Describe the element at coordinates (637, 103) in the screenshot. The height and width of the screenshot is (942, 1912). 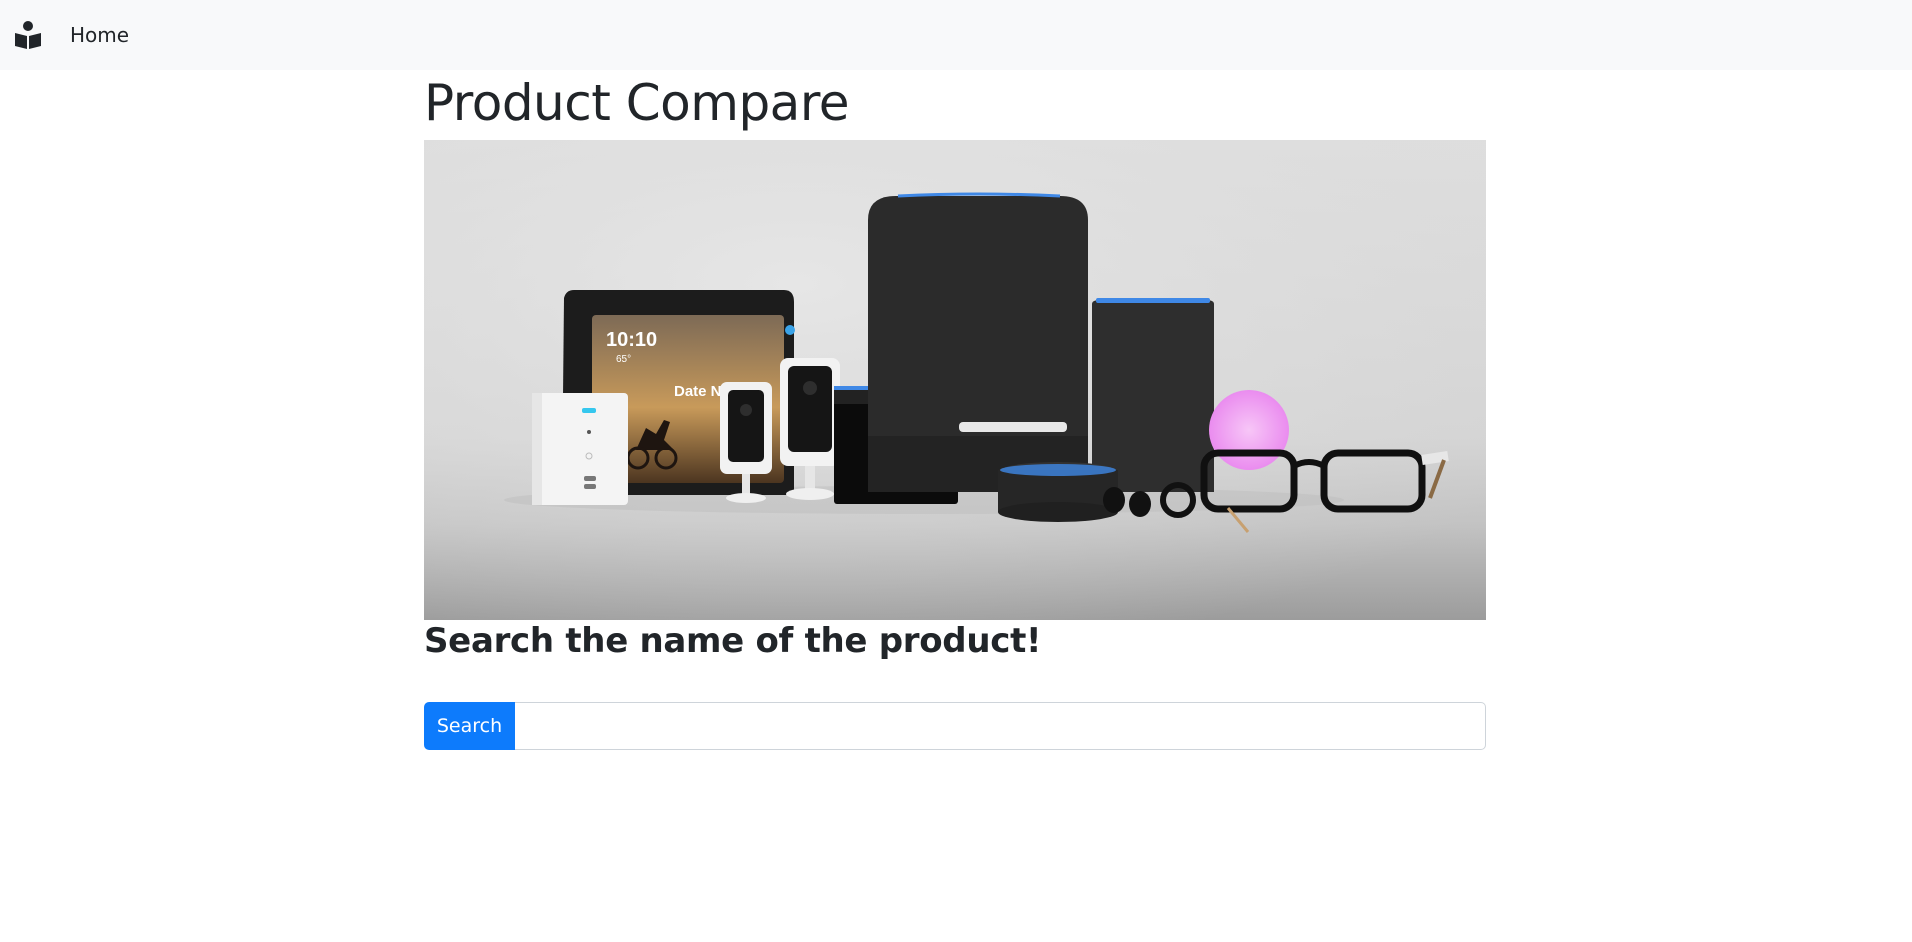
I see `page-title: Product Compare` at that location.